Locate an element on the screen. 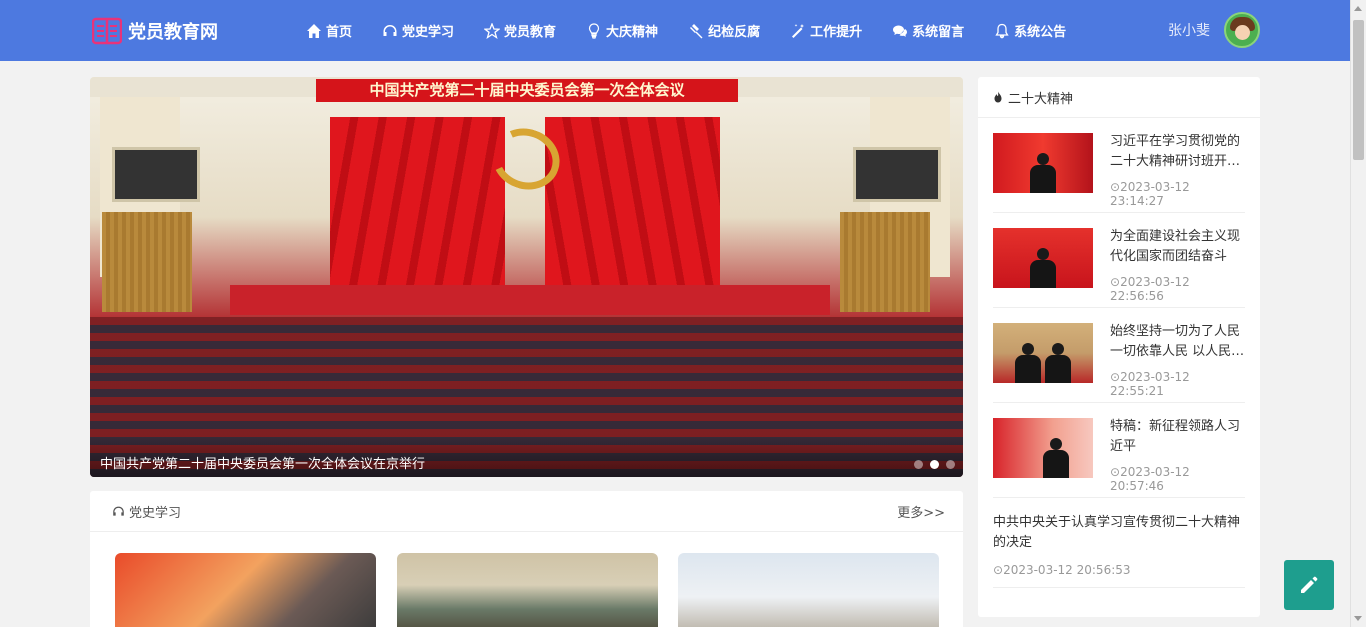  bell-icon is located at coordinates (1002, 30).